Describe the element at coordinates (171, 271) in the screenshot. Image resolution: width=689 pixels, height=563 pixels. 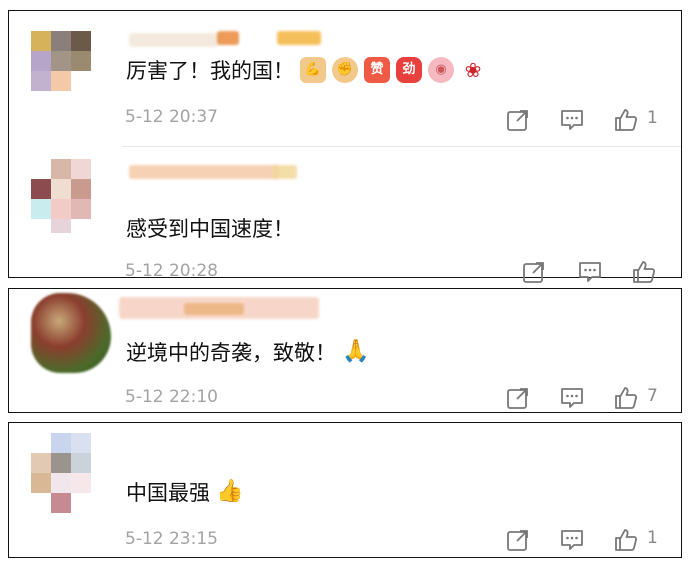
I see `comment-time: 5-12 20:28` at that location.